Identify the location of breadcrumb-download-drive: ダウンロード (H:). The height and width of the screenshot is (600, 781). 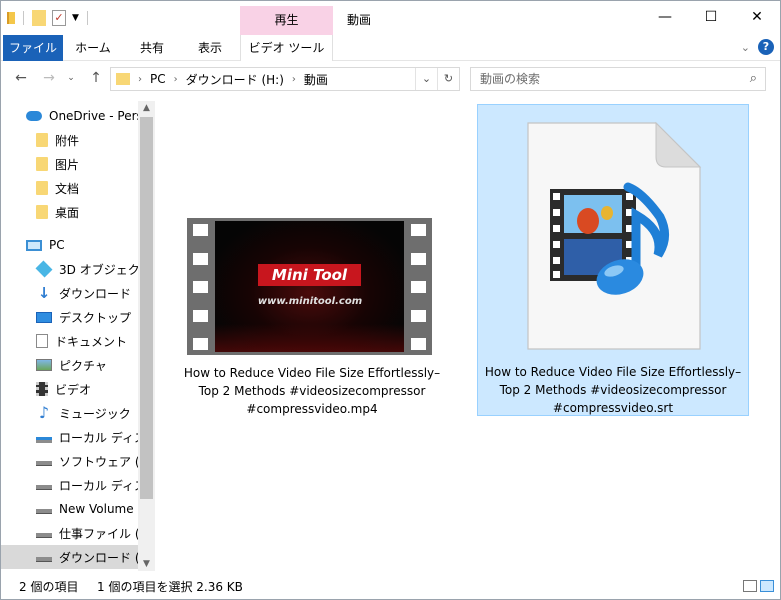
(235, 79).